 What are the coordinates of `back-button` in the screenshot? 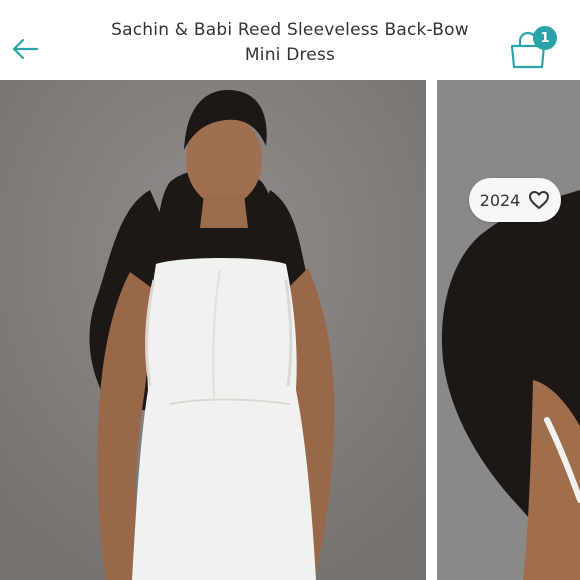 It's located at (25, 49).